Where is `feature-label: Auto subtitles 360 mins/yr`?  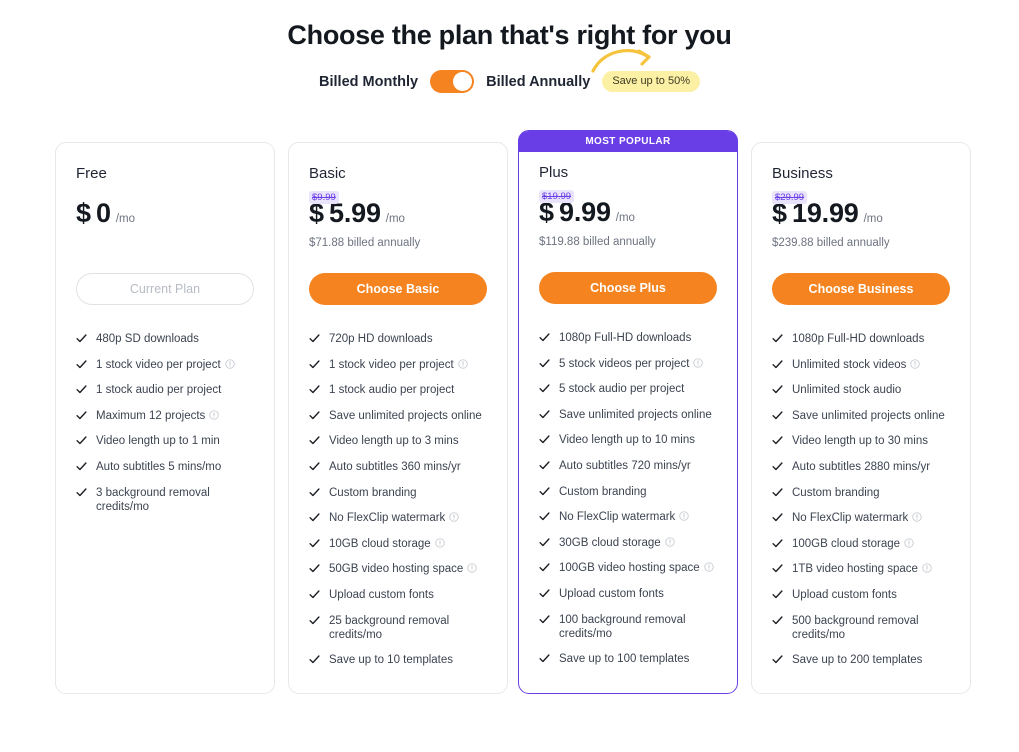 feature-label: Auto subtitles 360 mins/yr is located at coordinates (395, 466).